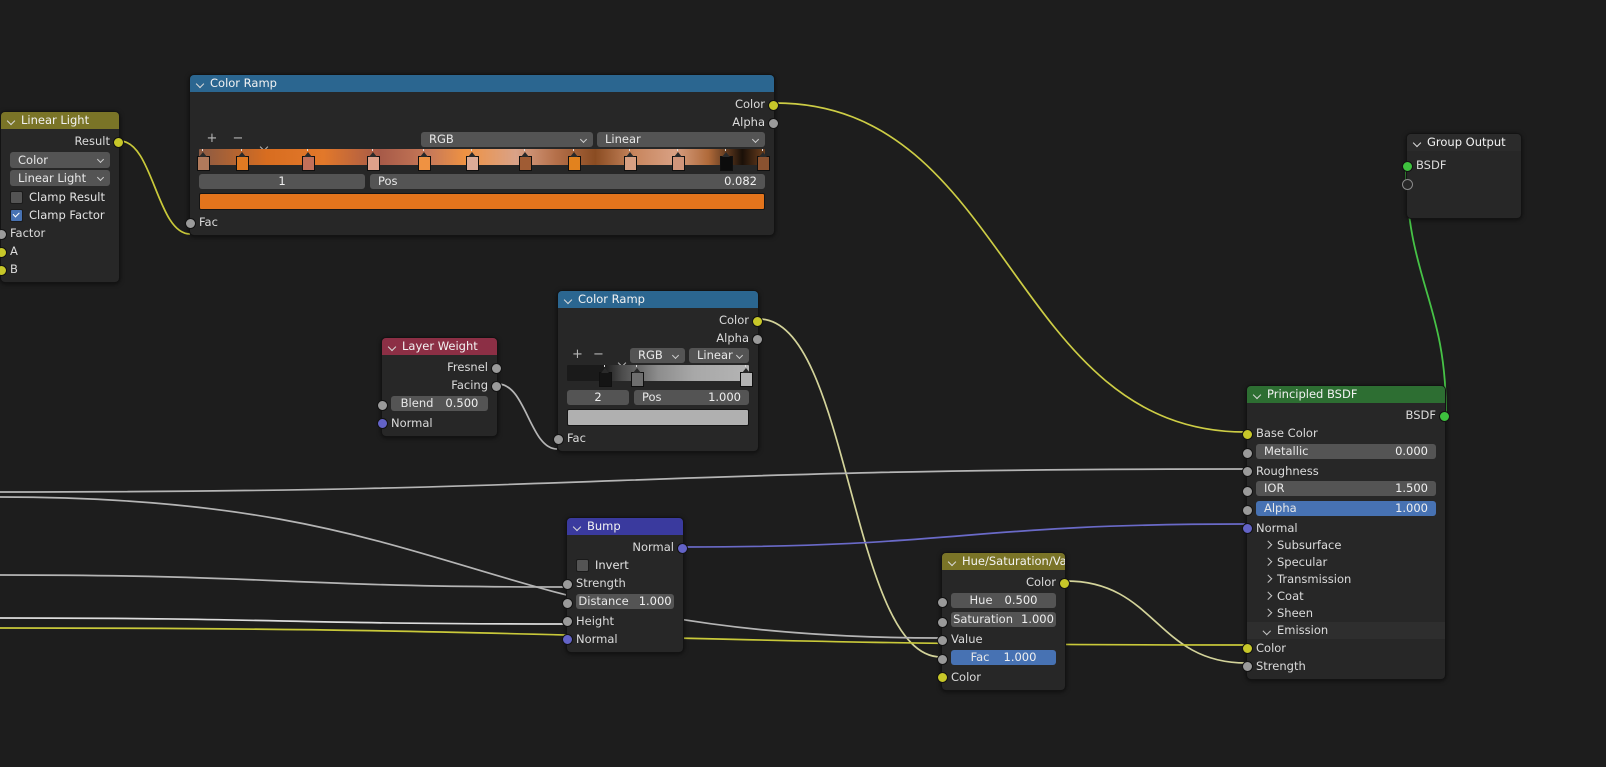 The height and width of the screenshot is (767, 1606). What do you see at coordinates (1346, 545) in the screenshot?
I see `panel-subsurface: Subsurface` at bounding box center [1346, 545].